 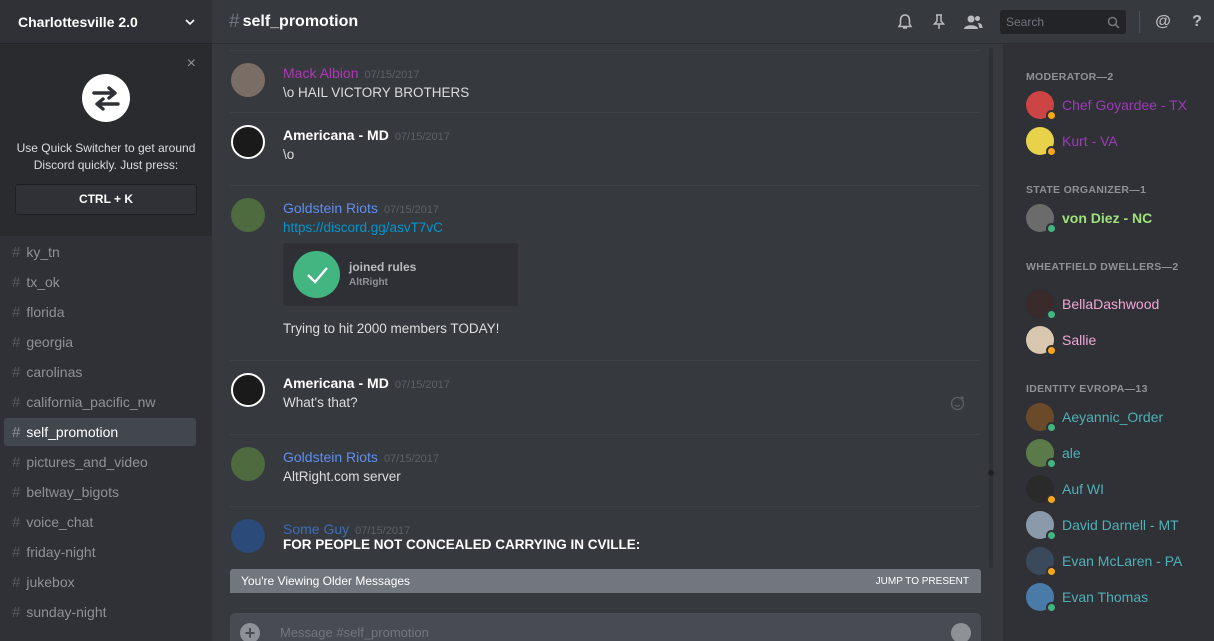 I want to click on channel-name: california_pacific_nw, so click(x=91, y=402).